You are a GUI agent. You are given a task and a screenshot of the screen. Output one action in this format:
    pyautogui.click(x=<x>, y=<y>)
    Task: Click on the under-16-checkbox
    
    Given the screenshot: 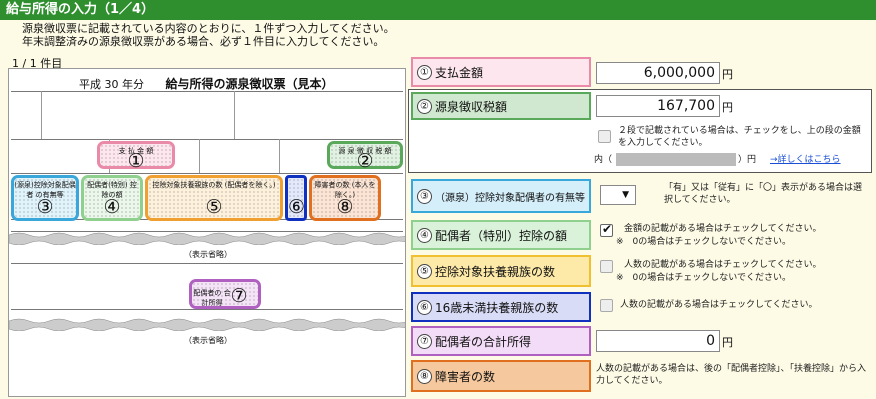 What is the action you would take?
    pyautogui.click(x=606, y=305)
    